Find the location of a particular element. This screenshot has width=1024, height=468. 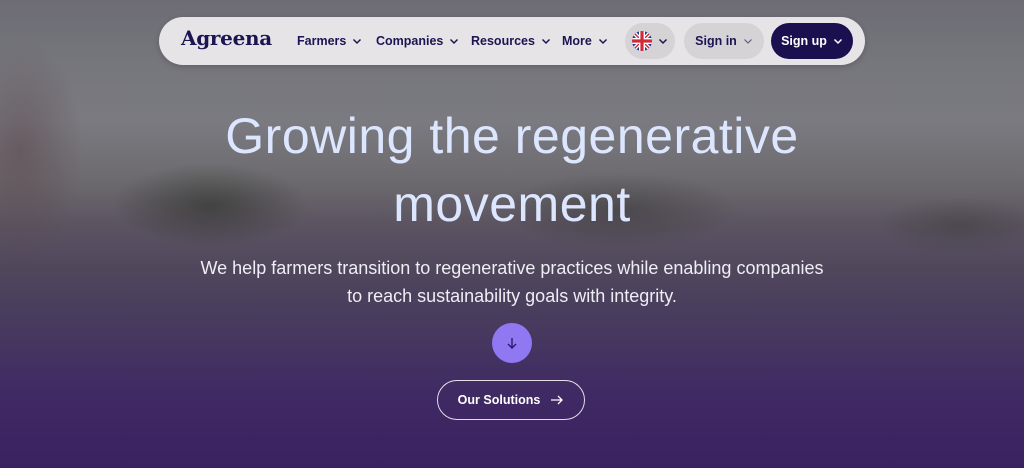

sign-in-label: Sign in is located at coordinates (716, 41).